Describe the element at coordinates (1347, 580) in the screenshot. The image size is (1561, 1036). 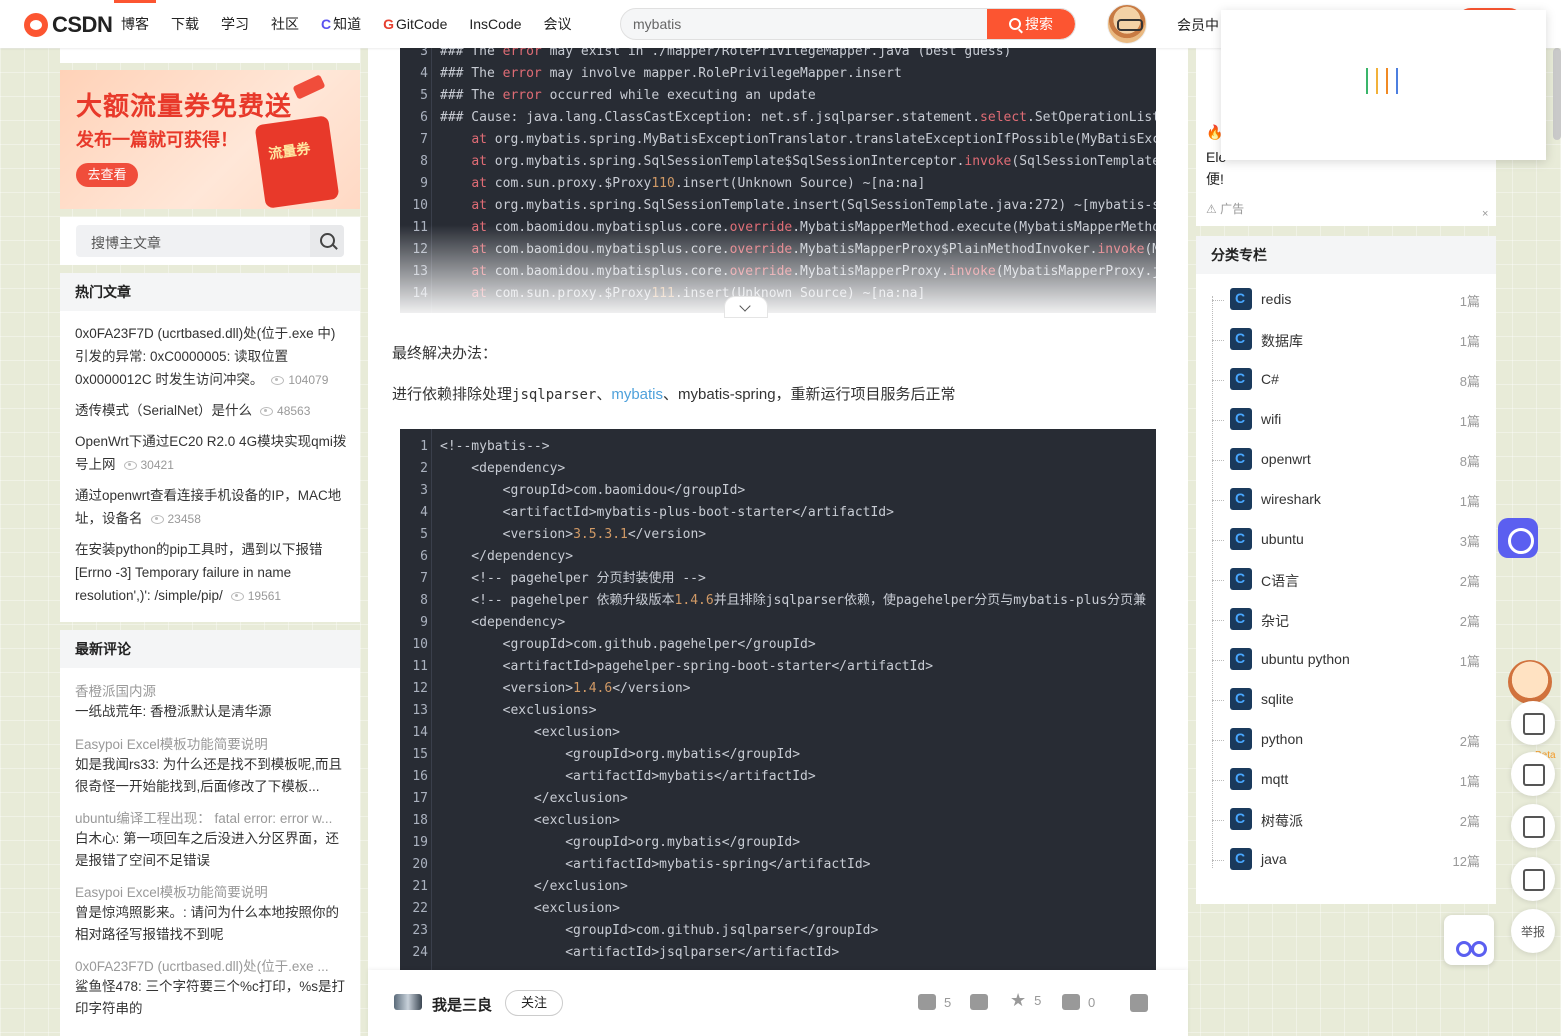
I see `category-item: C语言2篇` at that location.